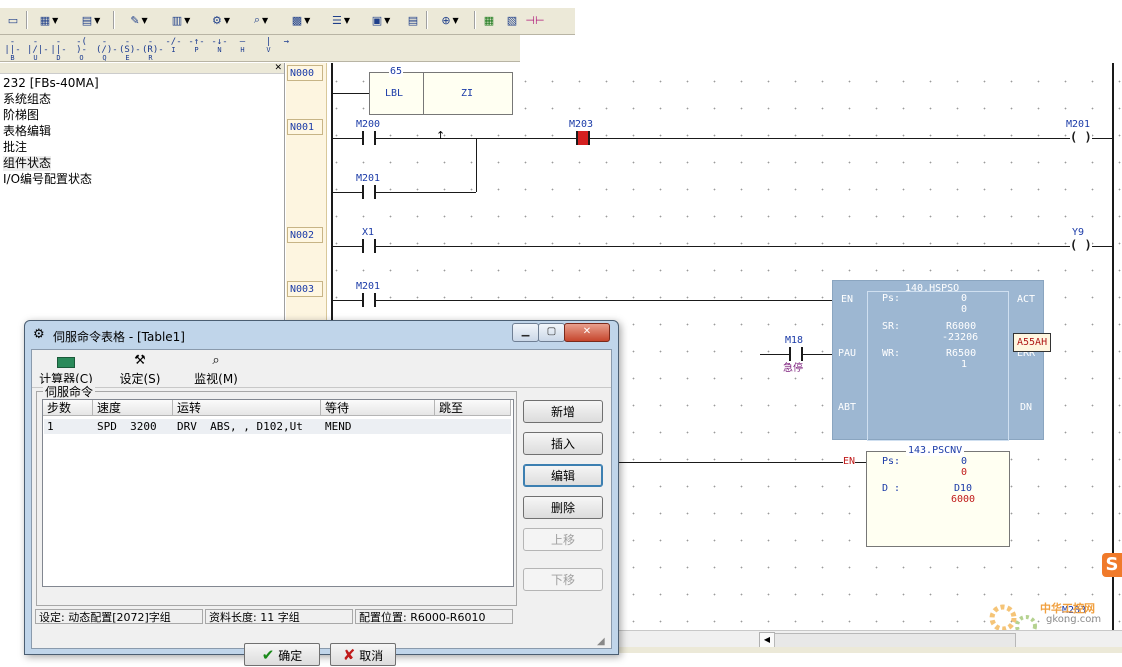 The height and width of the screenshot is (667, 1122). What do you see at coordinates (278, 68) in the screenshot?
I see `close-icon: ✕` at bounding box center [278, 68].